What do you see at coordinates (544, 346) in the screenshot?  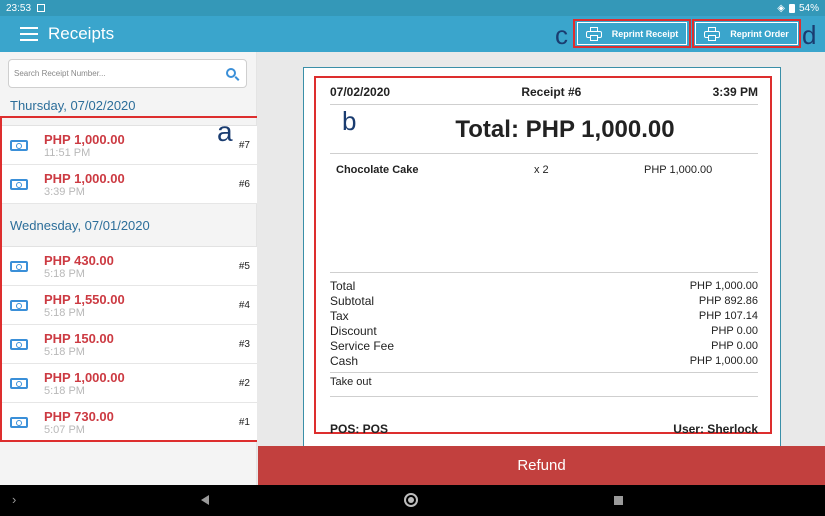 I see `summary-row: Service Fee PHP 0.00` at bounding box center [544, 346].